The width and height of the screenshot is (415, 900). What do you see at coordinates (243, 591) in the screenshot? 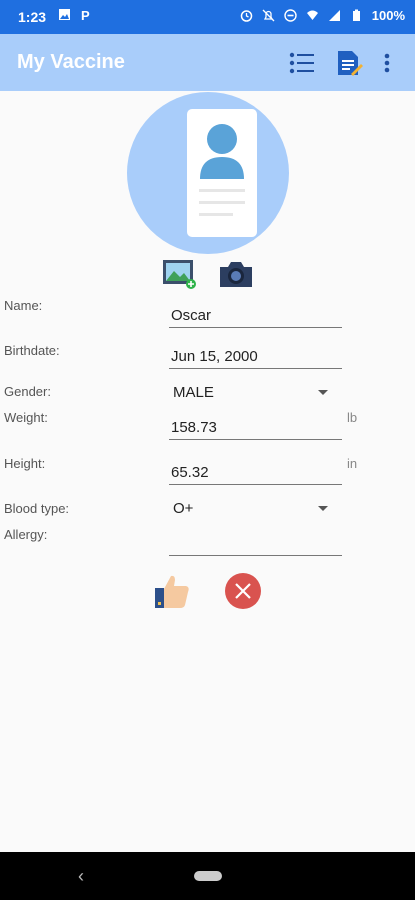
I see `cancel-button` at bounding box center [243, 591].